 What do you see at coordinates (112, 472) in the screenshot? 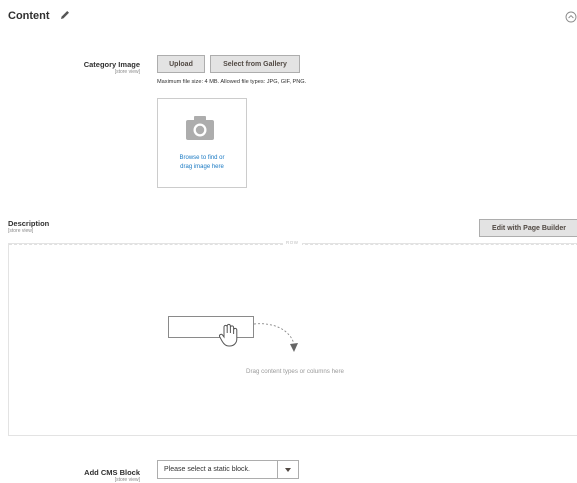
I see `add-cms-block-label: Add CMS Block` at bounding box center [112, 472].